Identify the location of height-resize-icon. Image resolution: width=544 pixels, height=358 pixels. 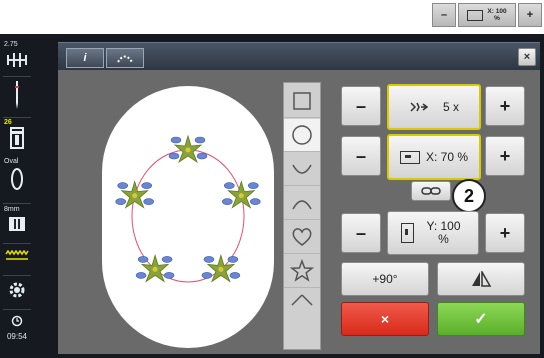
(407, 233).